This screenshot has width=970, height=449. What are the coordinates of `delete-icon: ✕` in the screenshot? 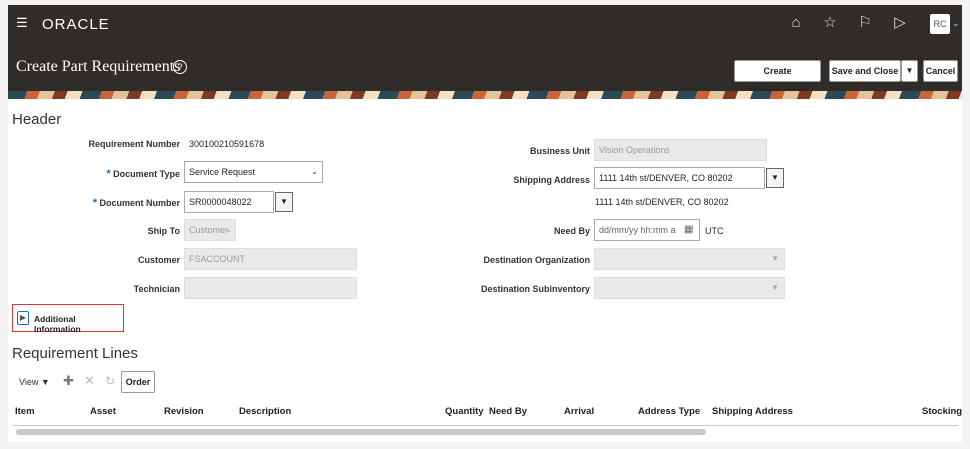 It's located at (89, 381).